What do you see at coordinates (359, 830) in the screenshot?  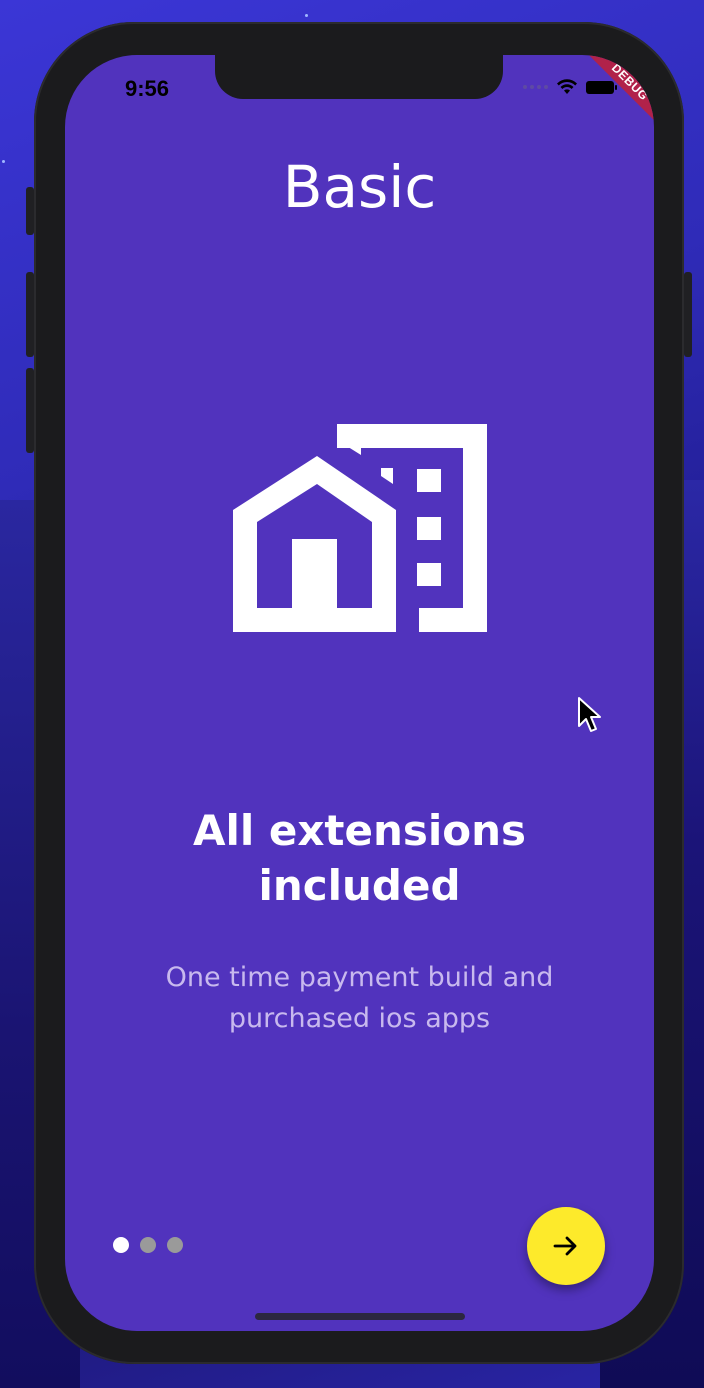 I see `feature-headline-line1: All extensions` at bounding box center [359, 830].